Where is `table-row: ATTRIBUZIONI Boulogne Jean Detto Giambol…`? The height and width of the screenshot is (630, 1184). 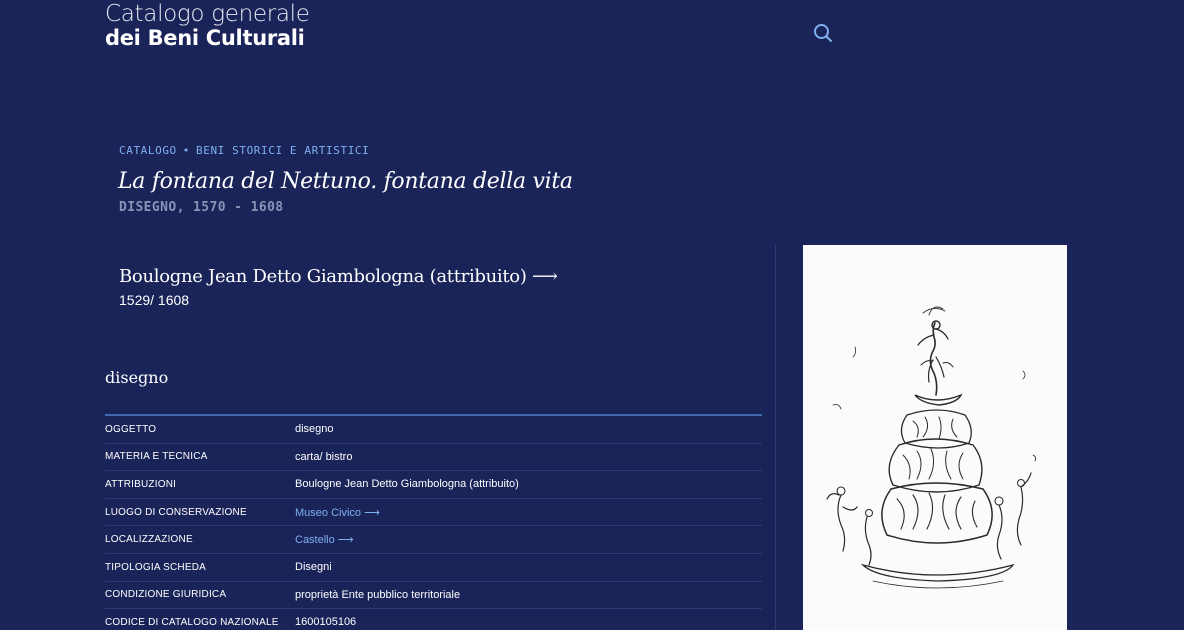 table-row: ATTRIBUZIONI Boulogne Jean Detto Giambol… is located at coordinates (433, 485).